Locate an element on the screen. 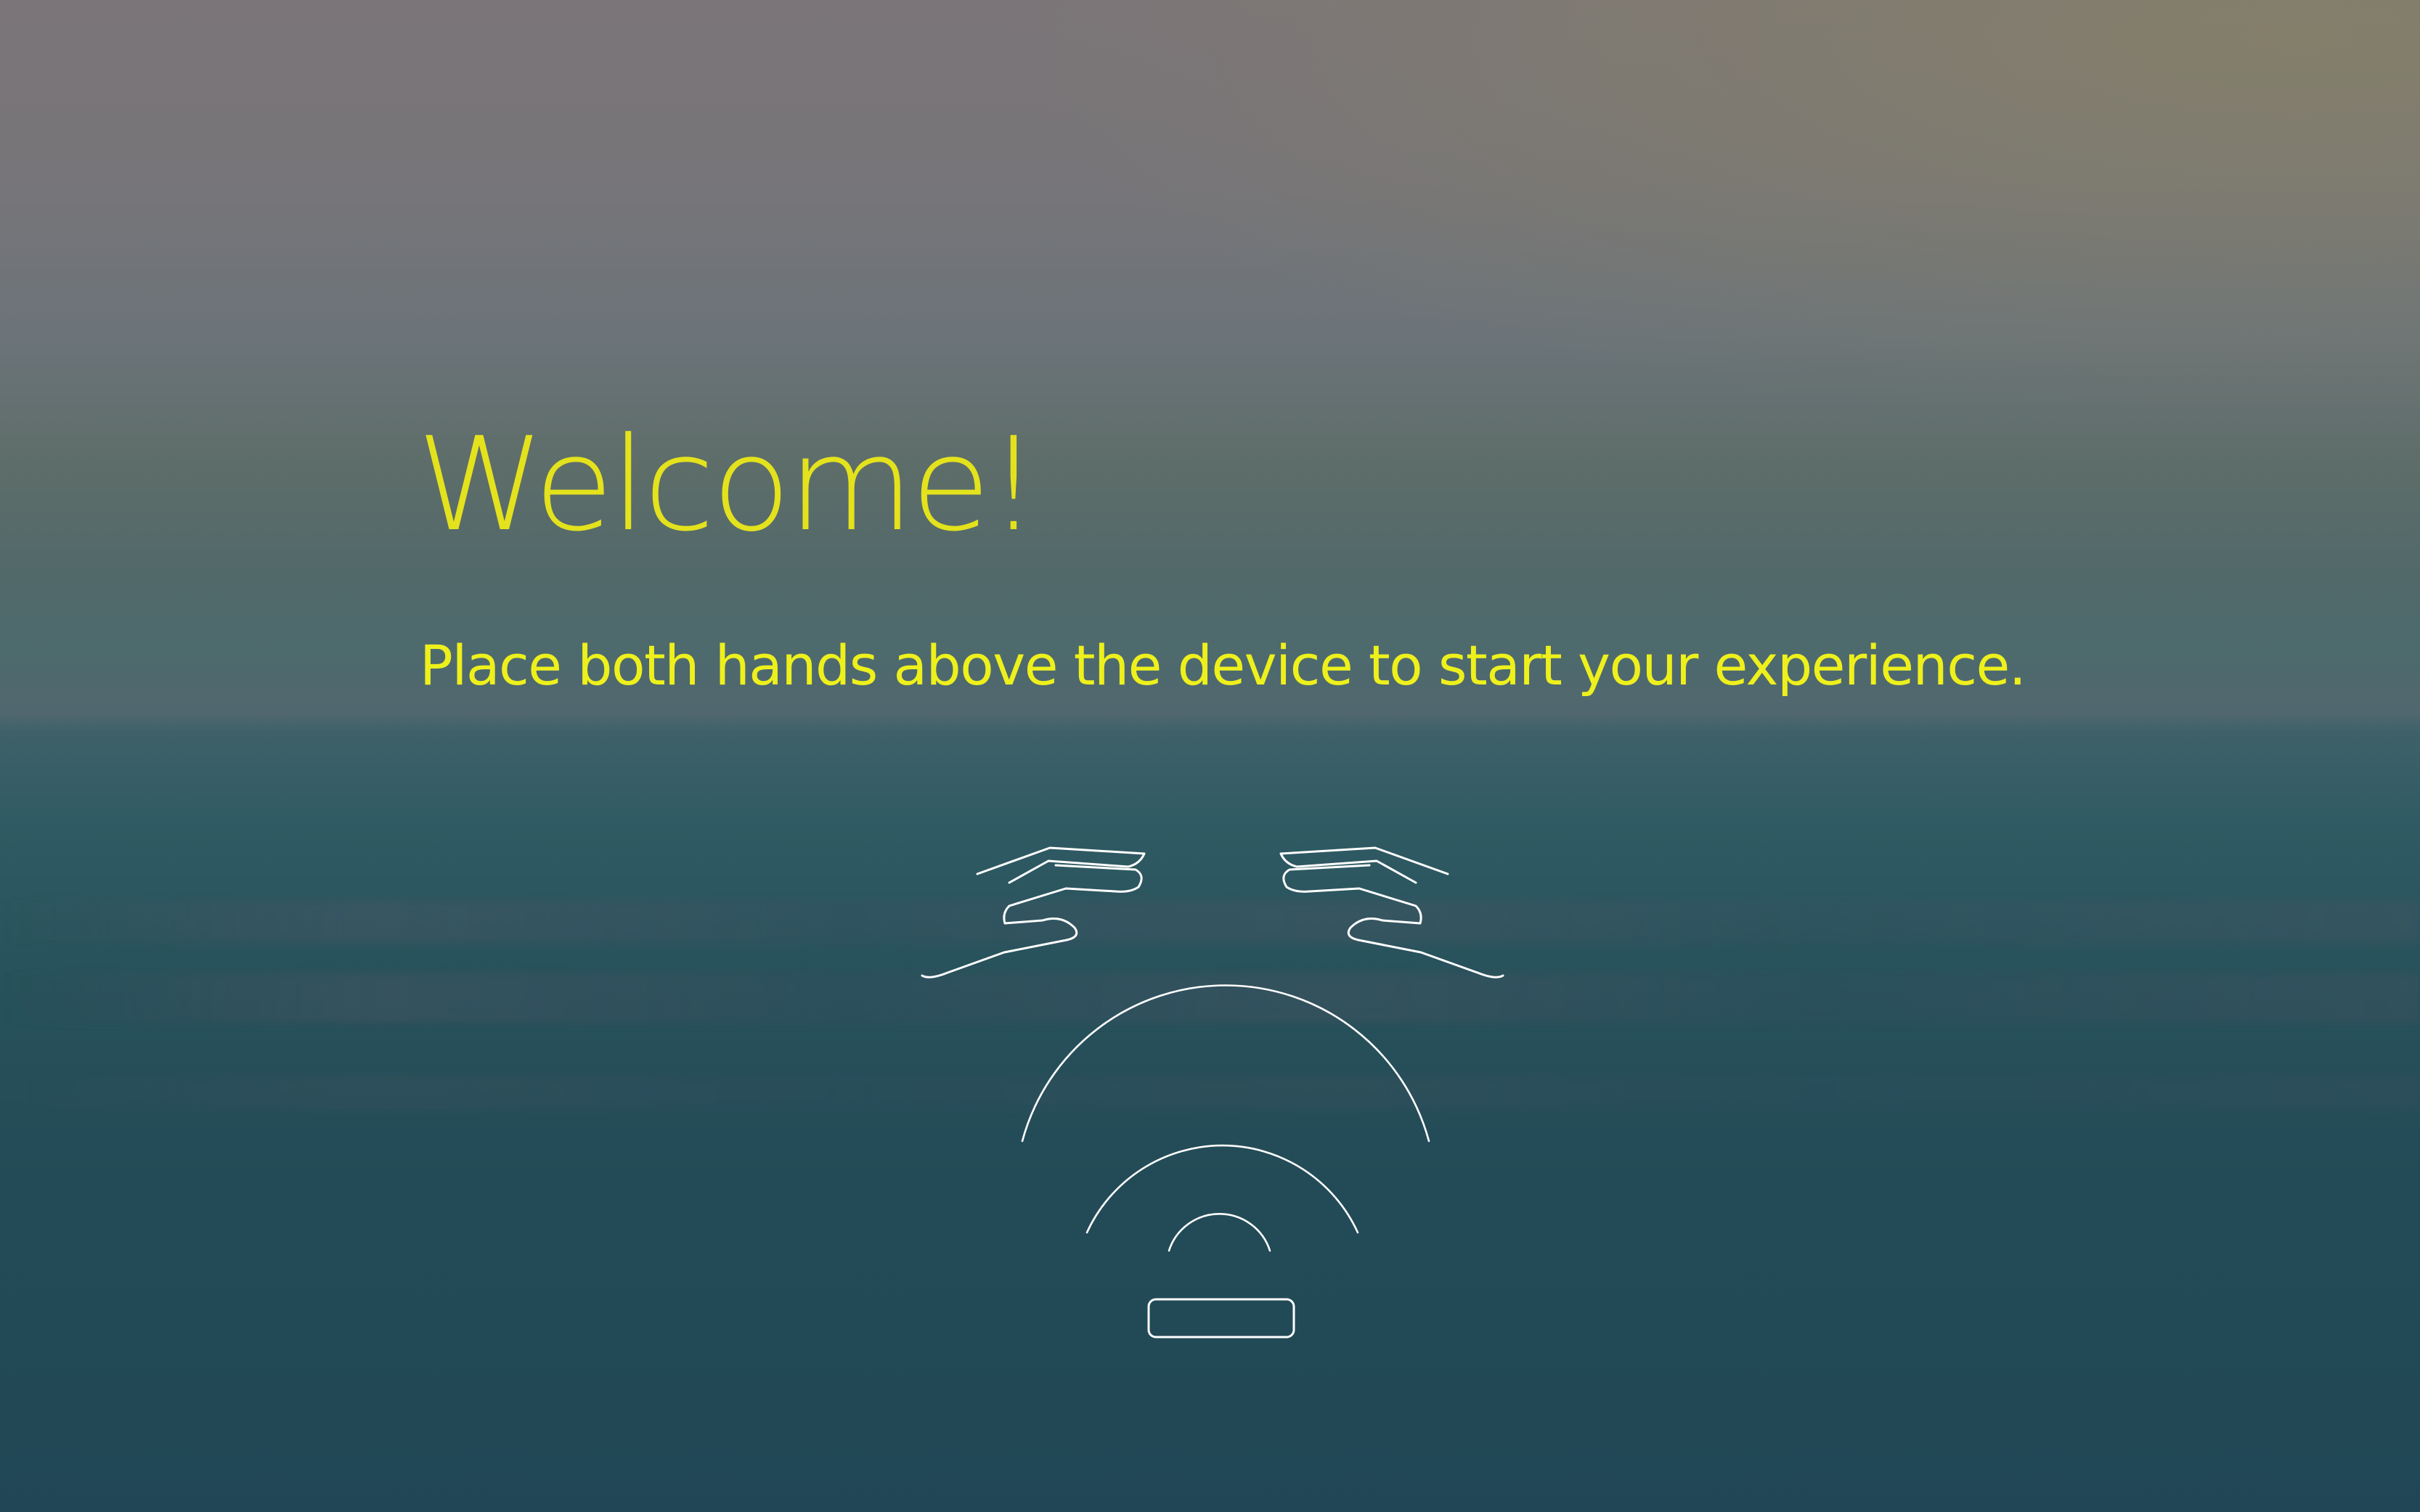 This screenshot has width=2420, height=1512. right-hand-icon is located at coordinates (1391, 912).